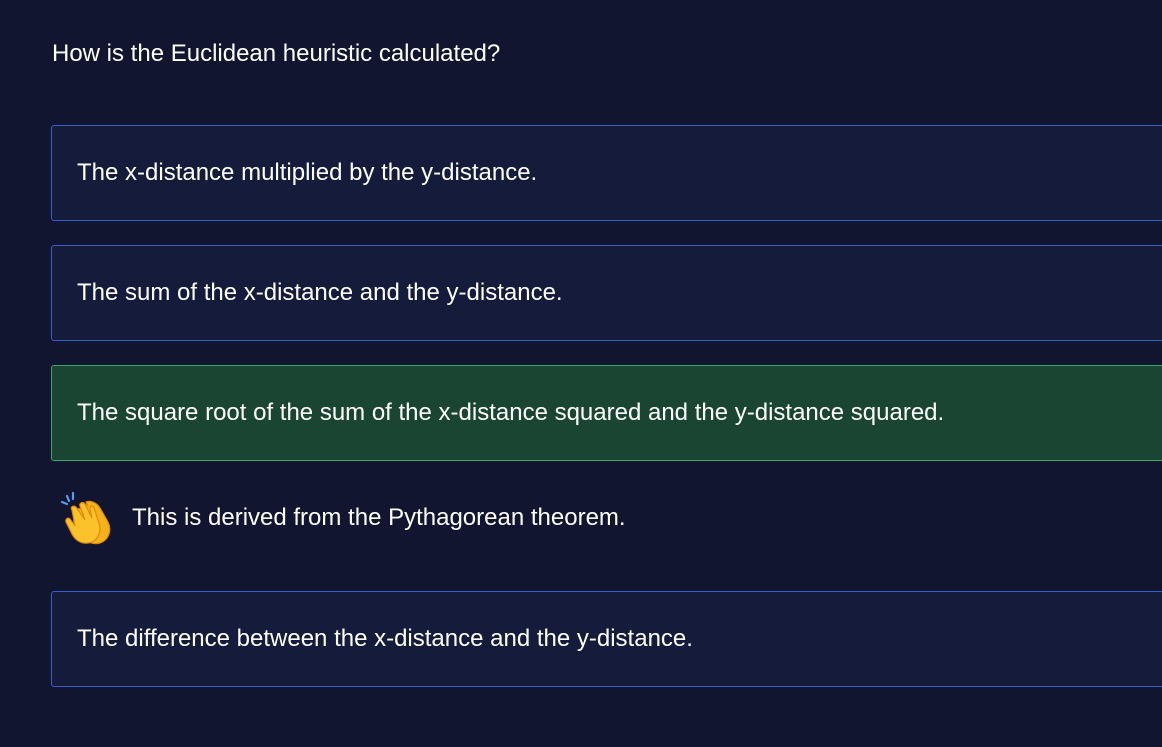  I want to click on clapping-hands-icon, so click(85, 518).